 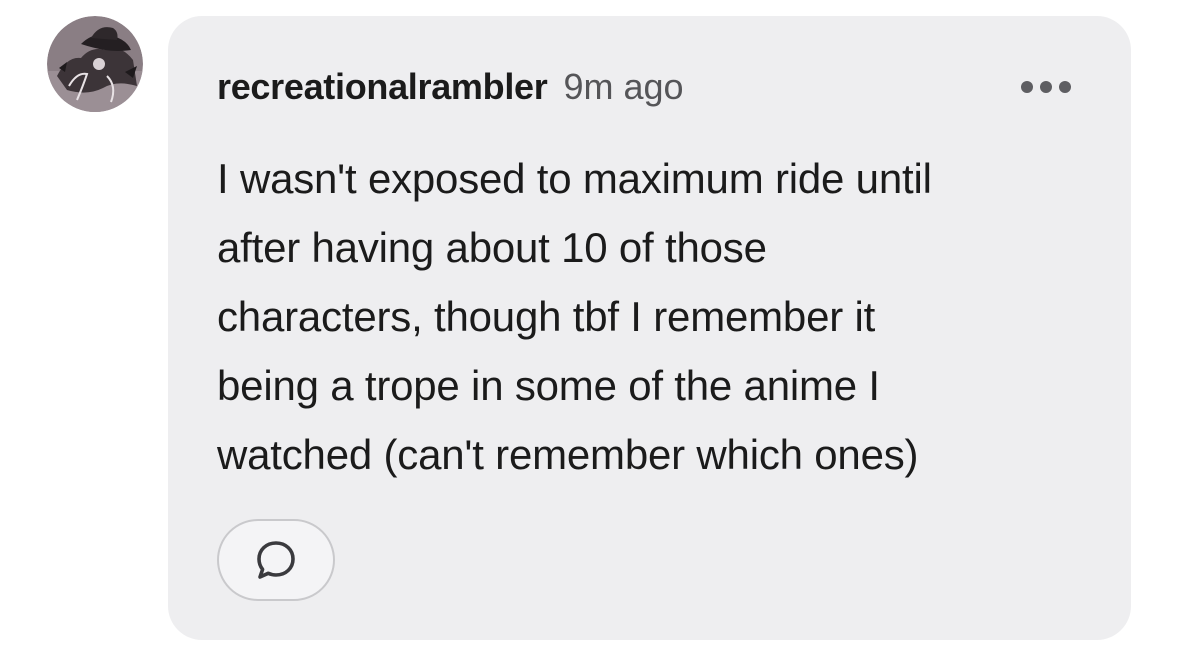 What do you see at coordinates (574, 178) in the screenshot?
I see `comment-line: I wasn't exposed to maximum ride until` at bounding box center [574, 178].